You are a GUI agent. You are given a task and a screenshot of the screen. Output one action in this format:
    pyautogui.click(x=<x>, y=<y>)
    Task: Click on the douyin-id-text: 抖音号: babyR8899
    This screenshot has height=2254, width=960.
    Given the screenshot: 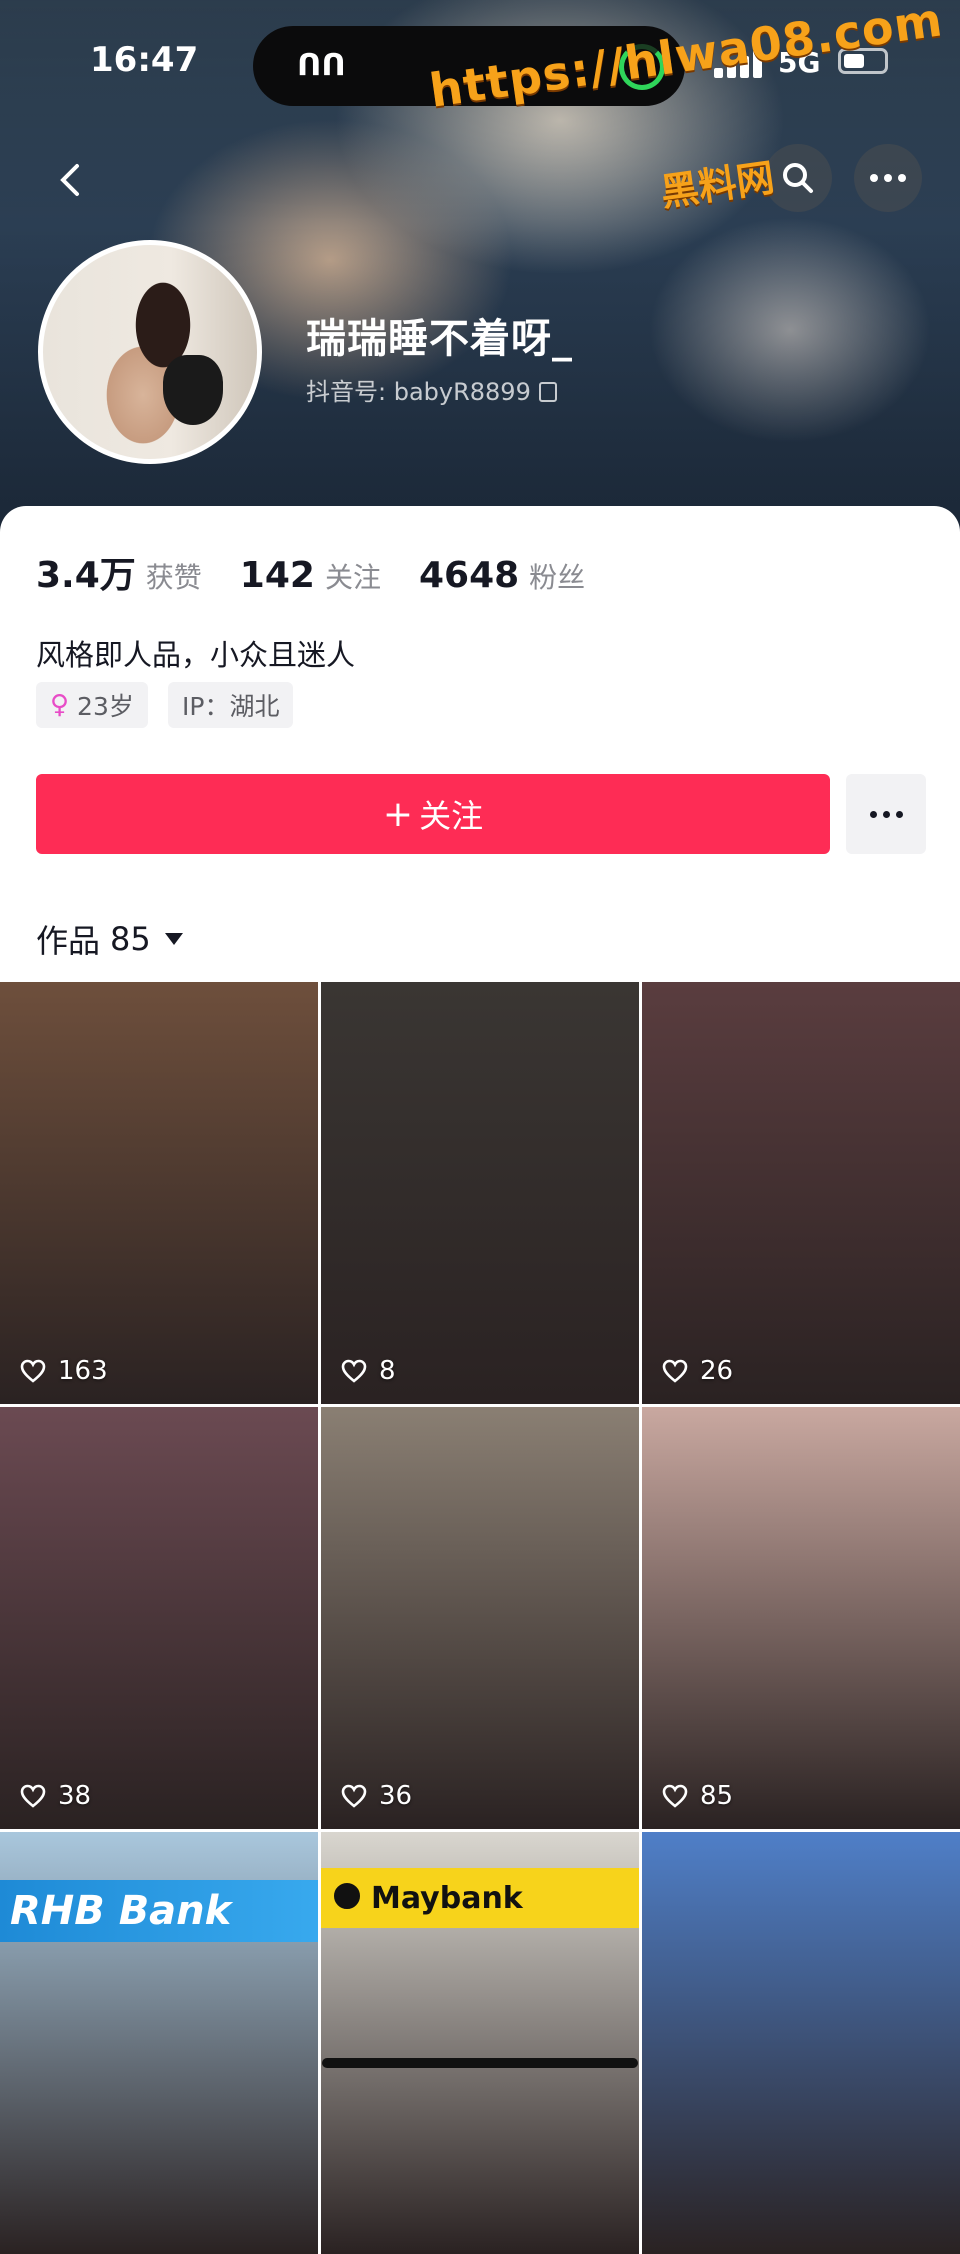 What is the action you would take?
    pyautogui.click(x=418, y=392)
    